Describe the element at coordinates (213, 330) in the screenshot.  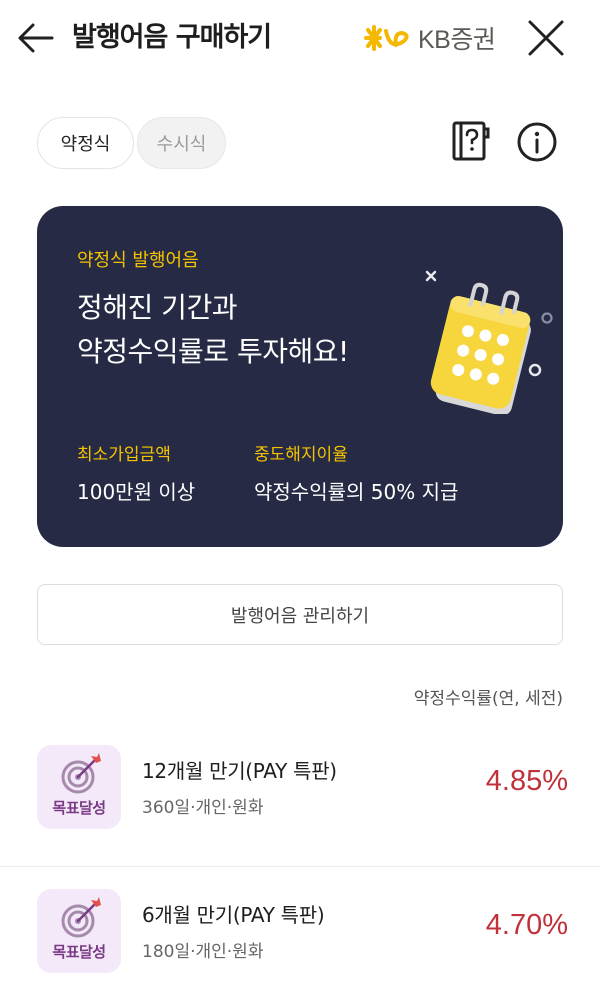
I see `card-headline: 정해진 기간과 약정수익률로 투자해요!` at that location.